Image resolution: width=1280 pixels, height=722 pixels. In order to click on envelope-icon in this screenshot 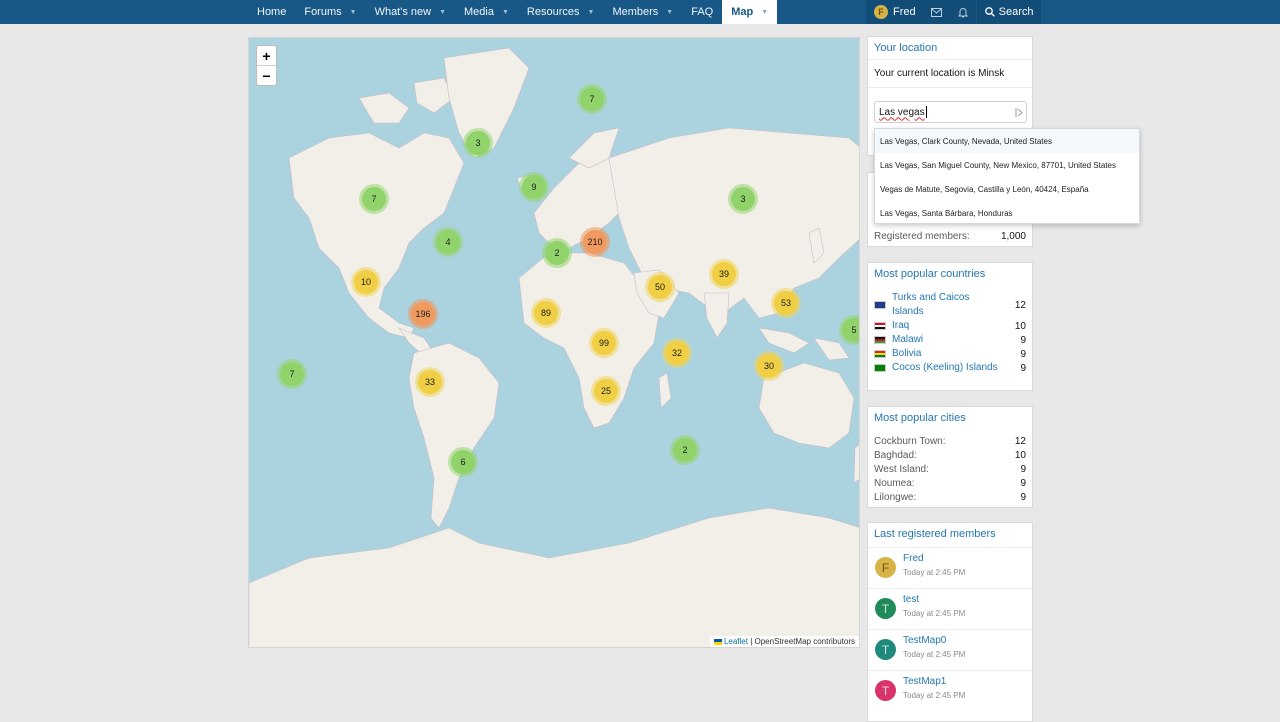, I will do `click(937, 12)`.